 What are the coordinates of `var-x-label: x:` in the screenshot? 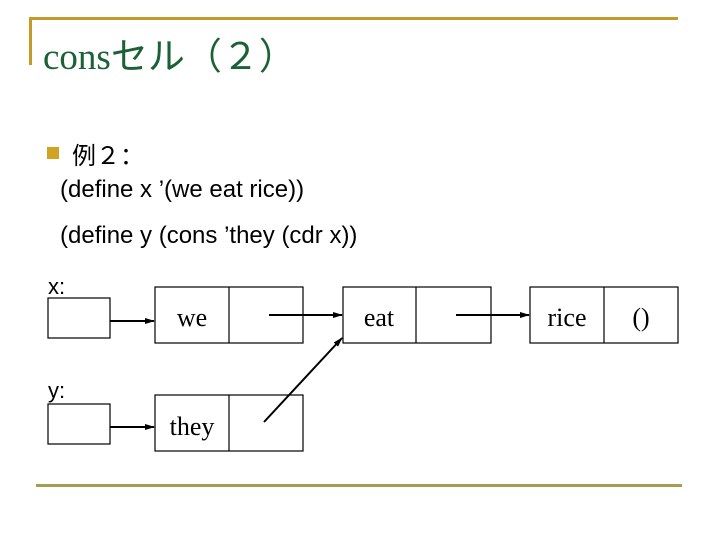 It's located at (56, 286).